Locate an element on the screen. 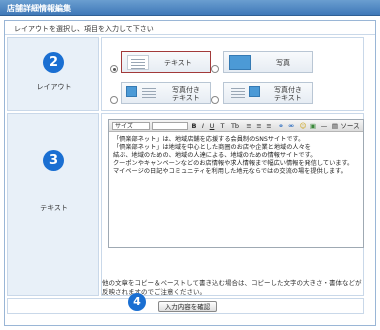  source-icon: ▤ is located at coordinates (335, 126).